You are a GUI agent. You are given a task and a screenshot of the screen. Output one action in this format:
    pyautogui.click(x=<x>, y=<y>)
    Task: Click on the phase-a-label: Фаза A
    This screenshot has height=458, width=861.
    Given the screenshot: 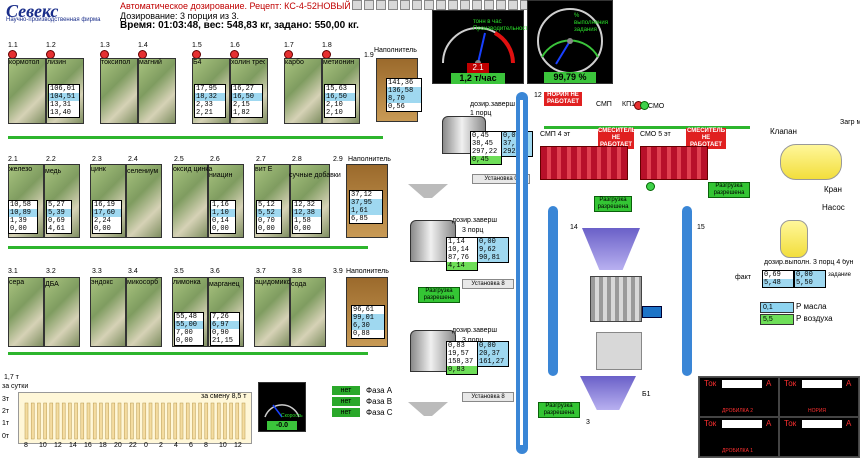 What is the action you would take?
    pyautogui.click(x=379, y=390)
    